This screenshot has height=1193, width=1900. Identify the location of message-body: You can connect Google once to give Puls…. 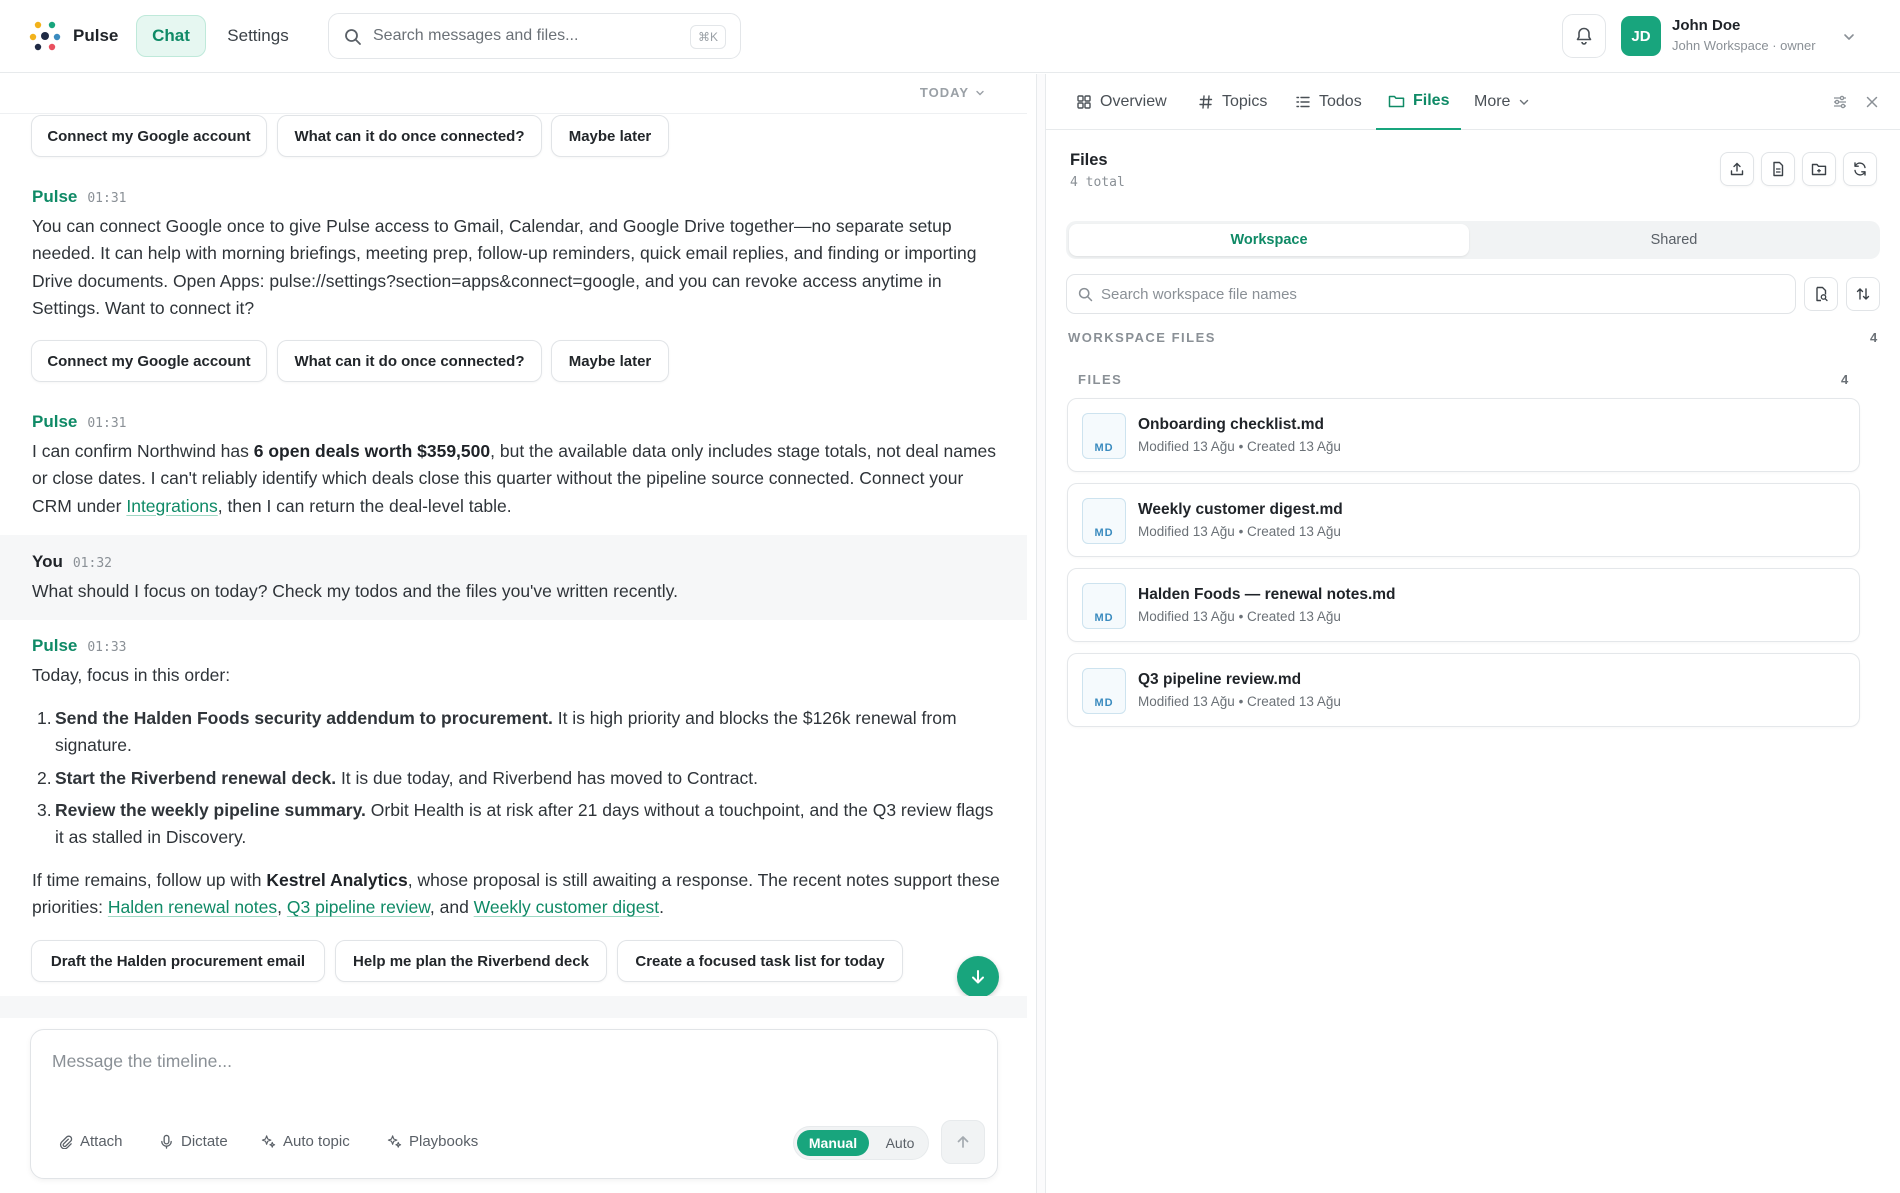
(504, 267).